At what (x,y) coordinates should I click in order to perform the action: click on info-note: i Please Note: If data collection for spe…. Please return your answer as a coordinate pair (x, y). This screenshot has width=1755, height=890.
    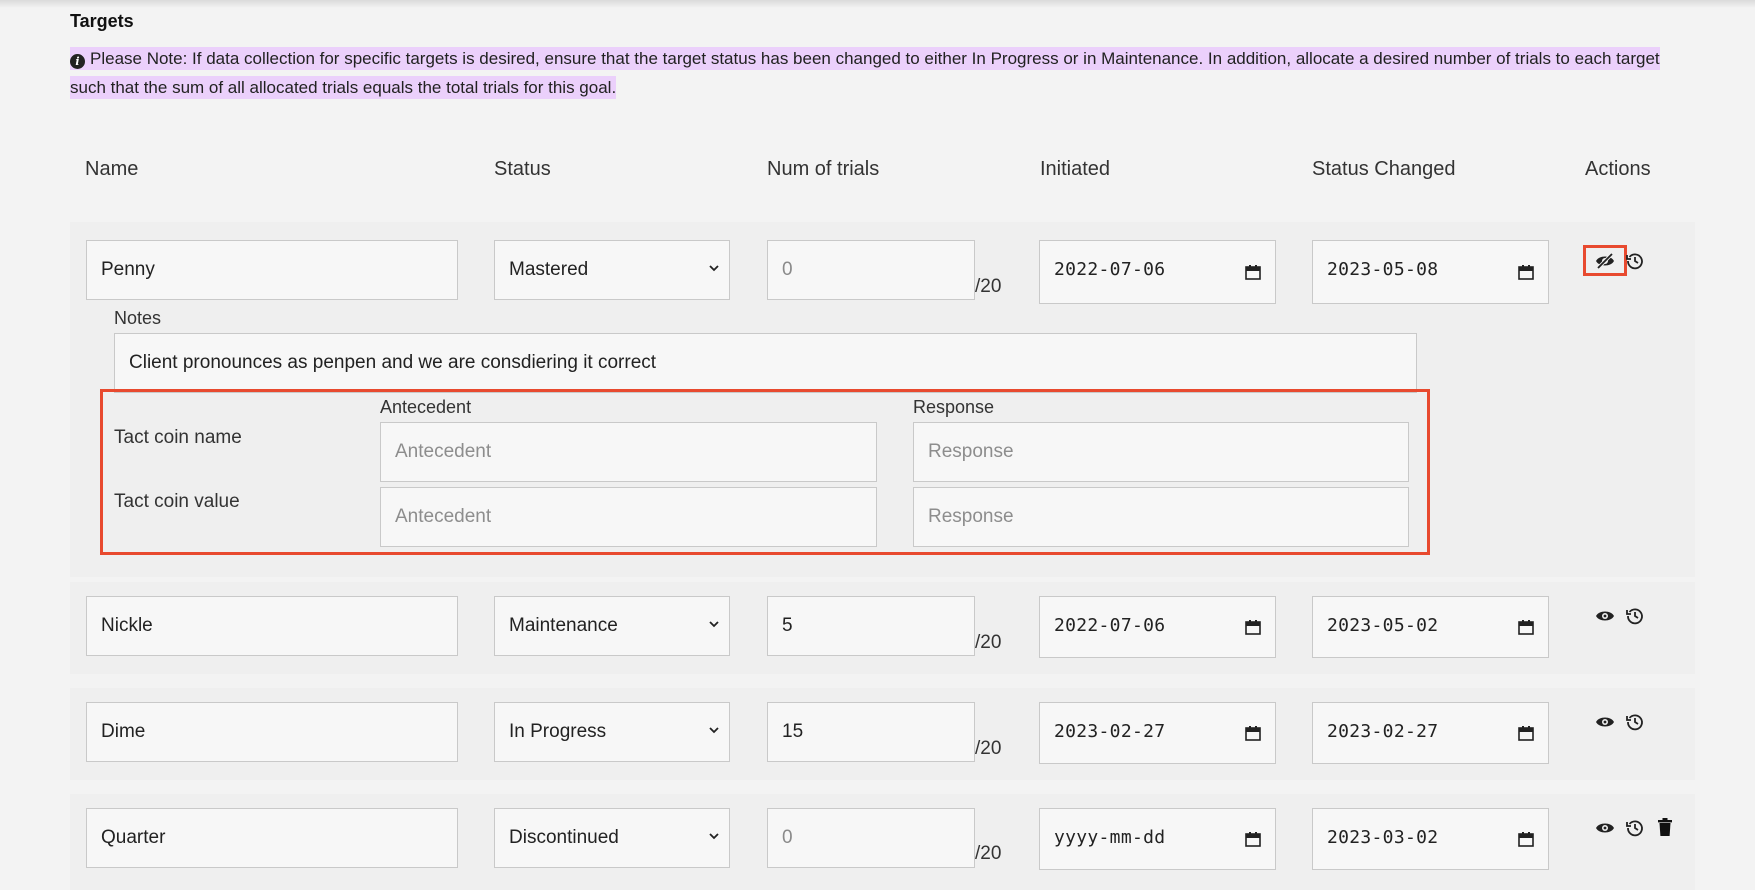
    Looking at the image, I should click on (870, 73).